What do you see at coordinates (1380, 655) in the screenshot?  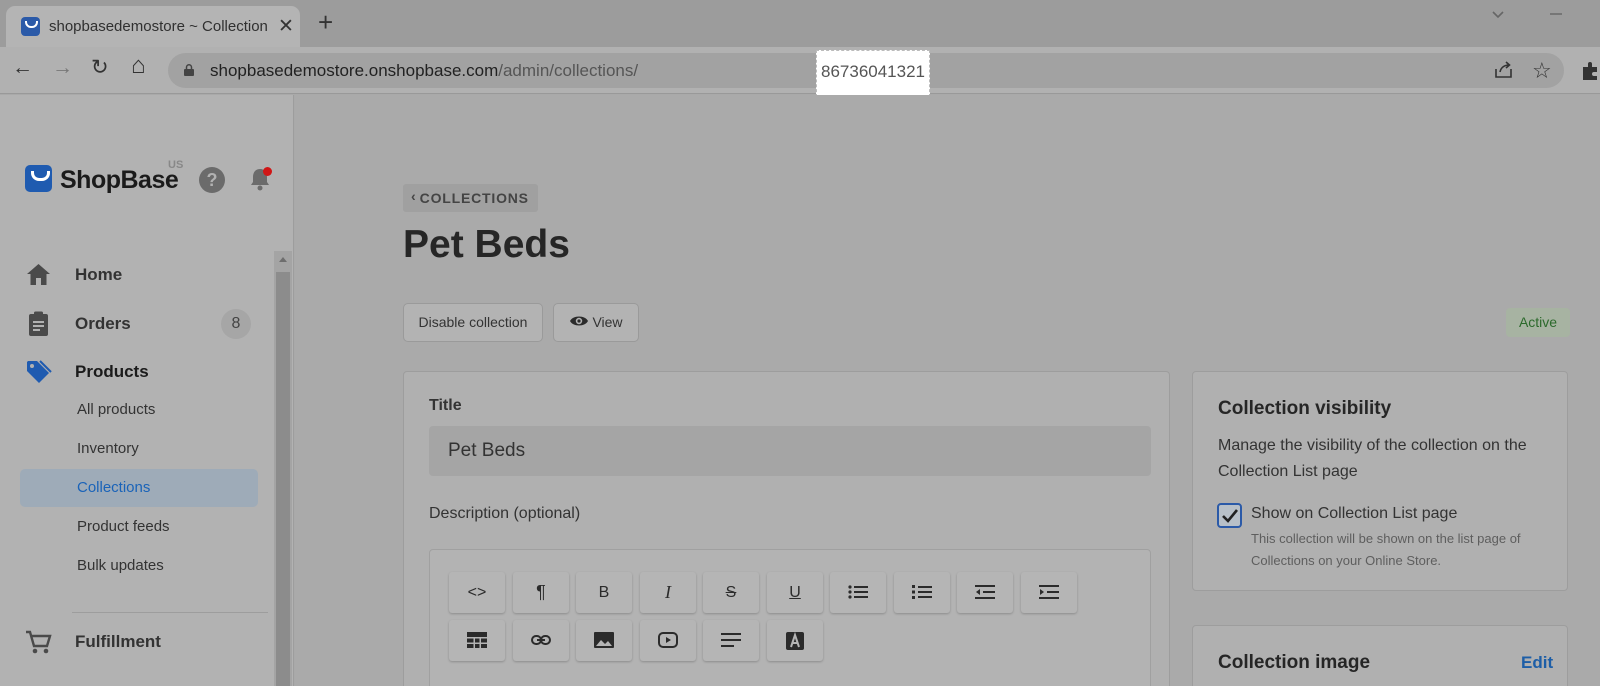 I see `collection-image-card: Collection image Edit` at bounding box center [1380, 655].